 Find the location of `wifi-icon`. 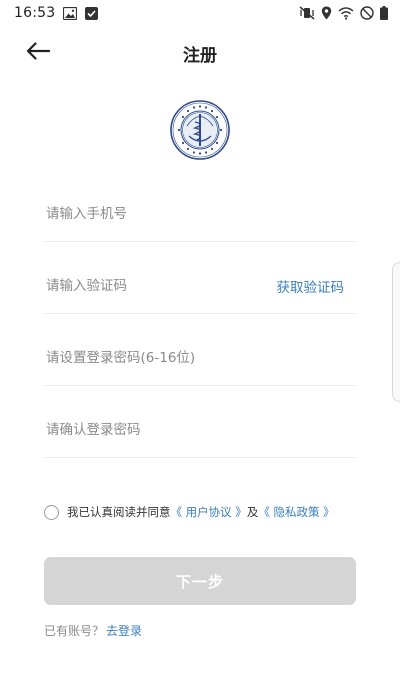

wifi-icon is located at coordinates (346, 13).